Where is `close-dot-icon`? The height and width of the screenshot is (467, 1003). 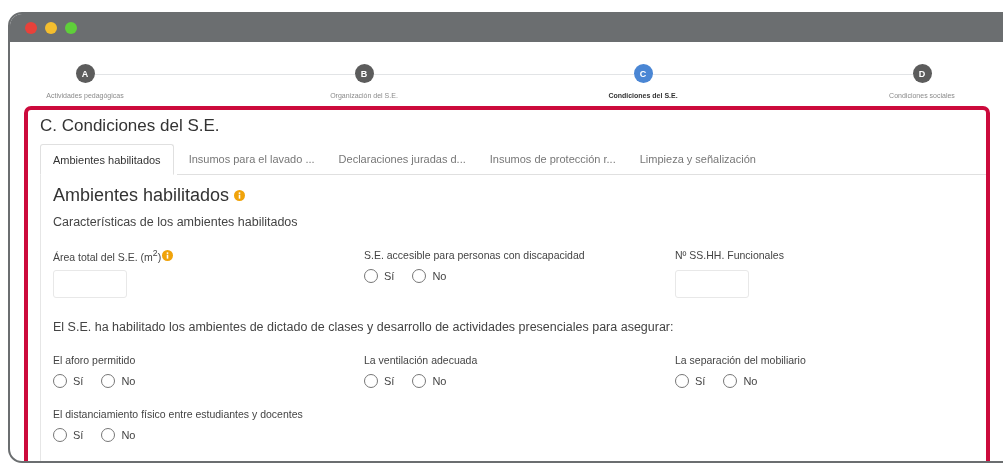
close-dot-icon is located at coordinates (31, 28).